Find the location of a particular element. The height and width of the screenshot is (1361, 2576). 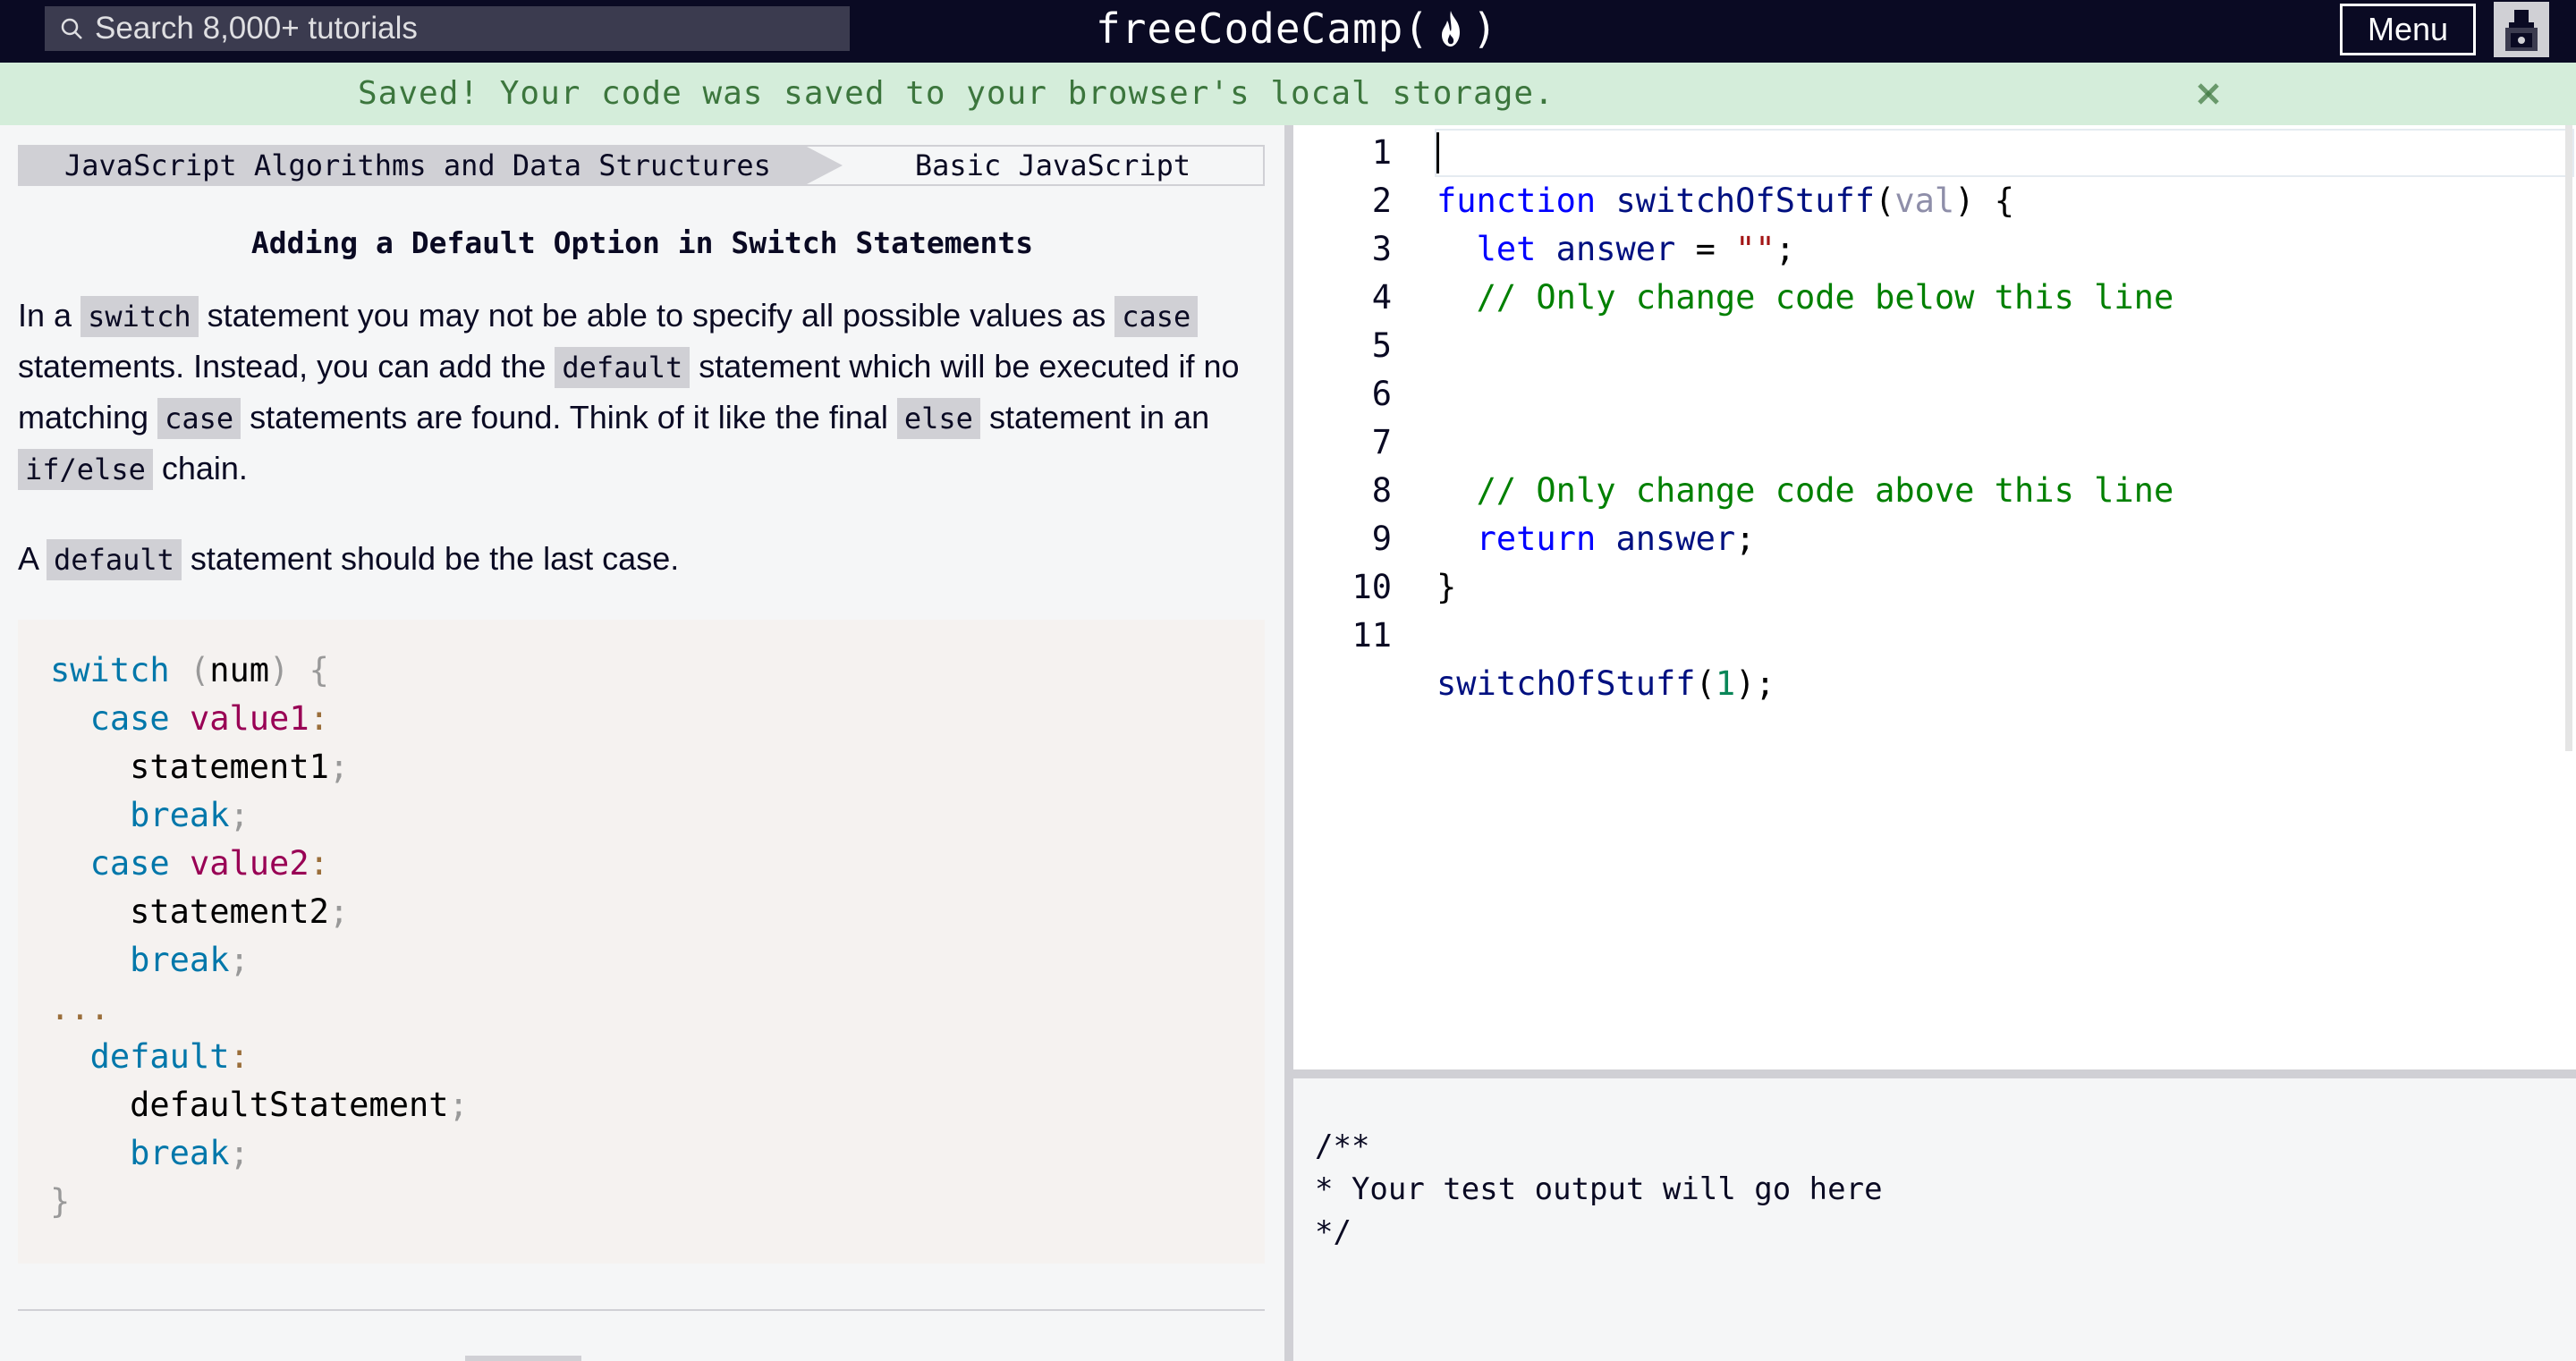

text: A is located at coordinates (32, 558).